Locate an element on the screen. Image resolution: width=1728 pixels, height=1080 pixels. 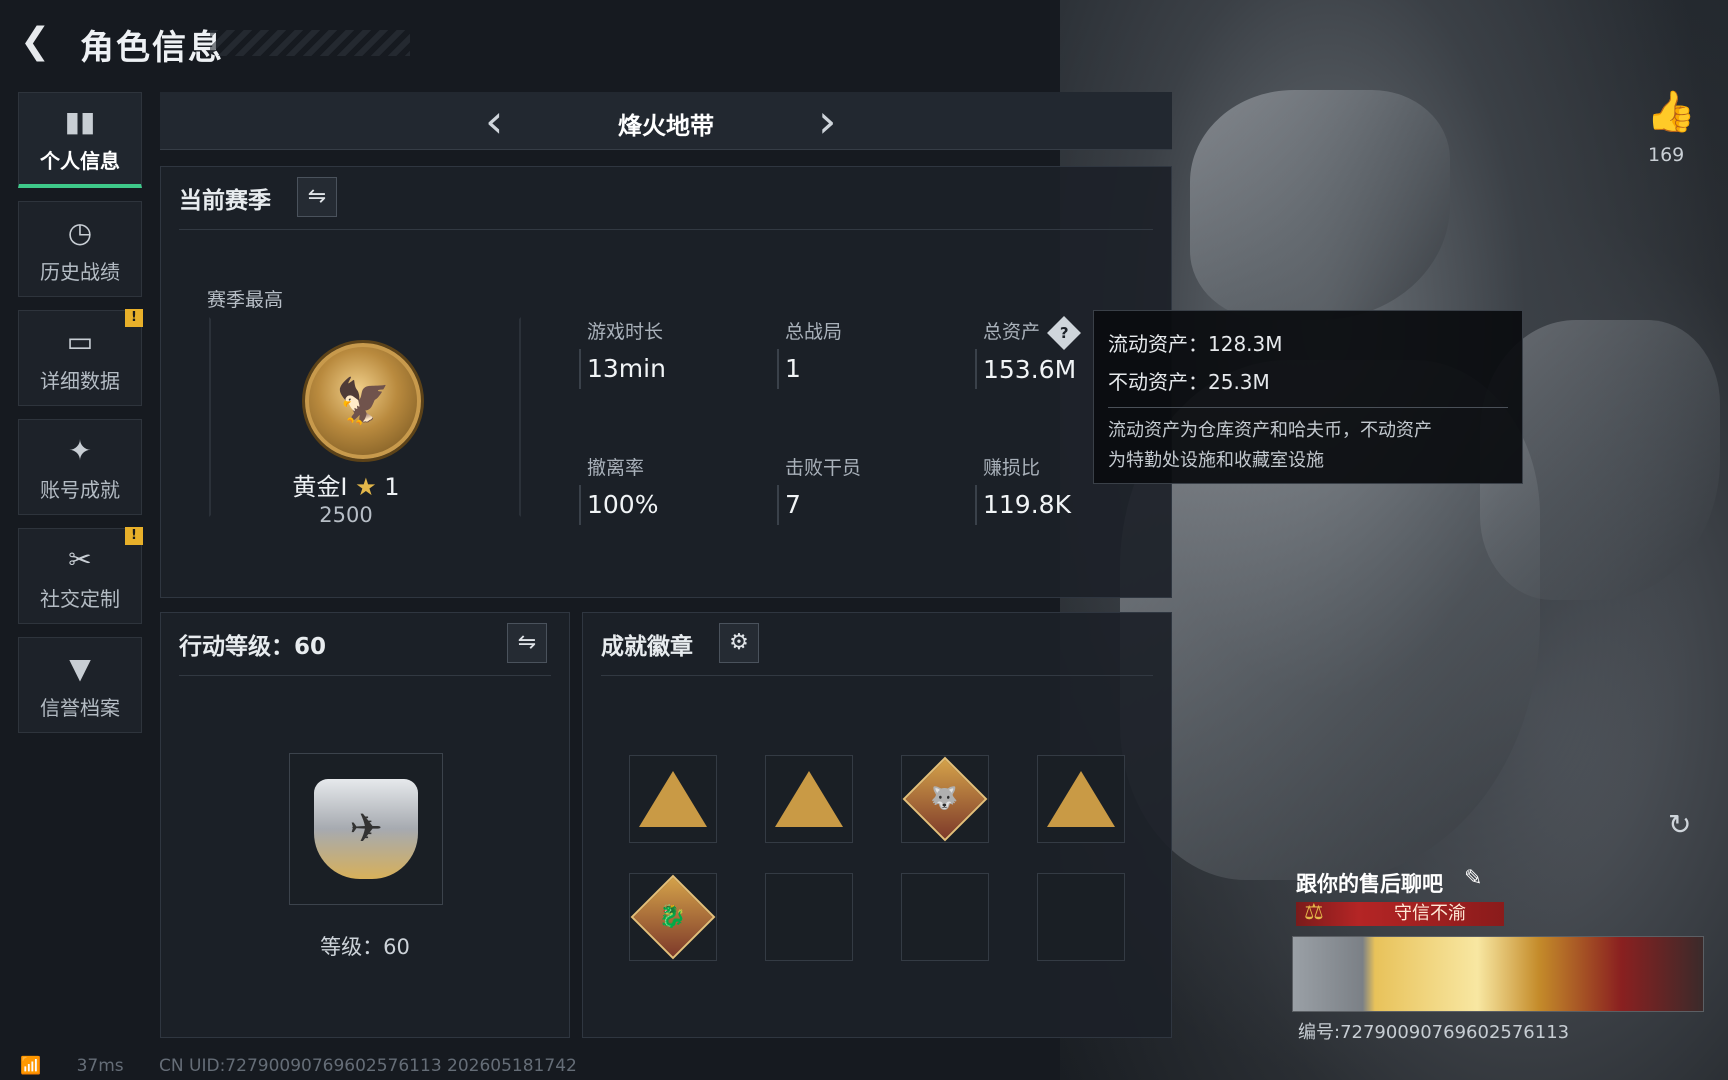
sidebar-item-label: 详细数据 is located at coordinates (80, 380).